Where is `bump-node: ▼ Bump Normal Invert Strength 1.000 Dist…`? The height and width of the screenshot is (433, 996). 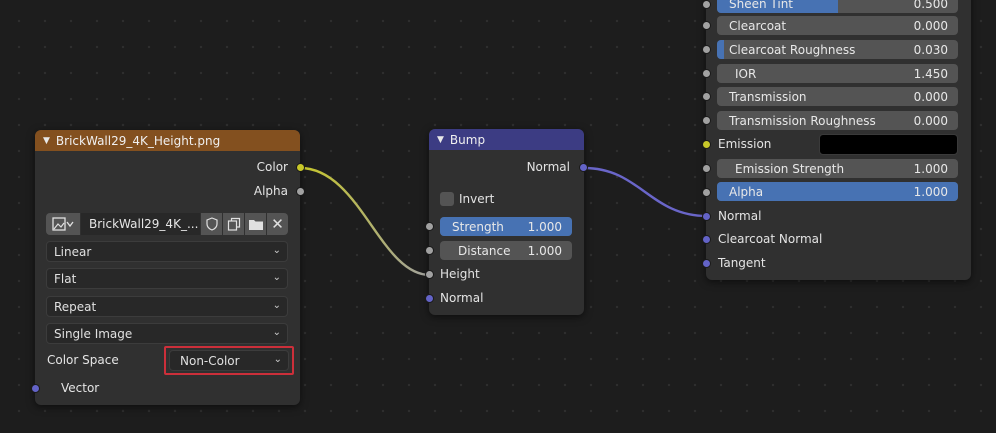 bump-node: ▼ Bump Normal Invert Strength 1.000 Dist… is located at coordinates (506, 222).